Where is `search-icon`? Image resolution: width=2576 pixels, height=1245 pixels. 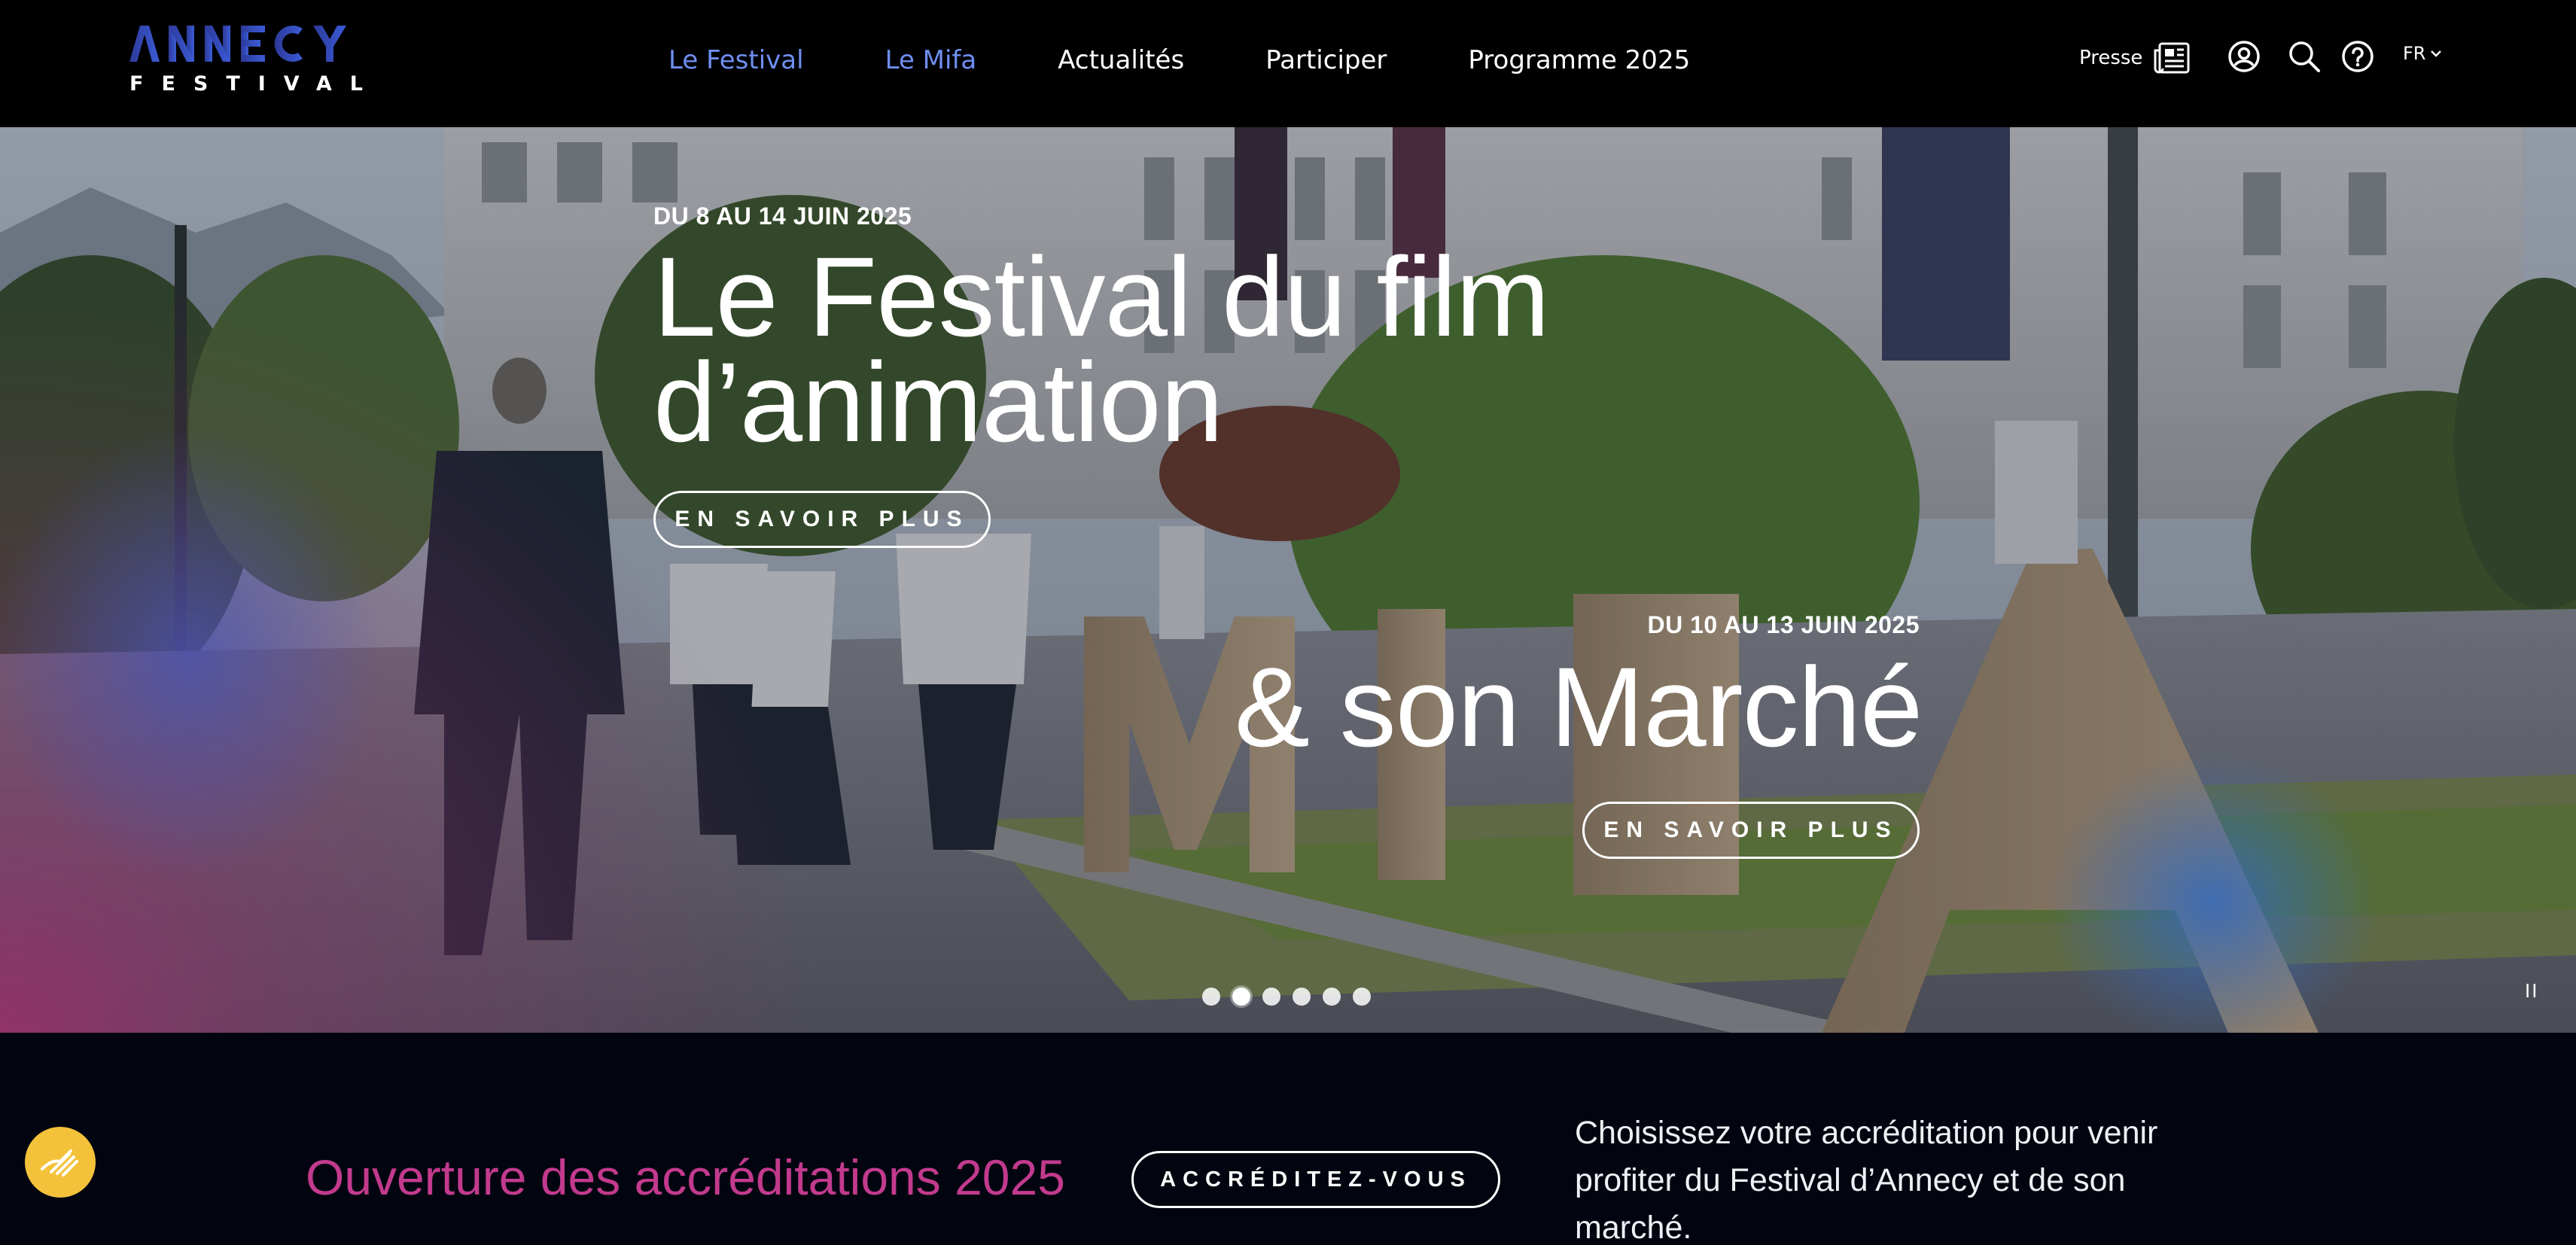
search-icon is located at coordinates (2304, 56).